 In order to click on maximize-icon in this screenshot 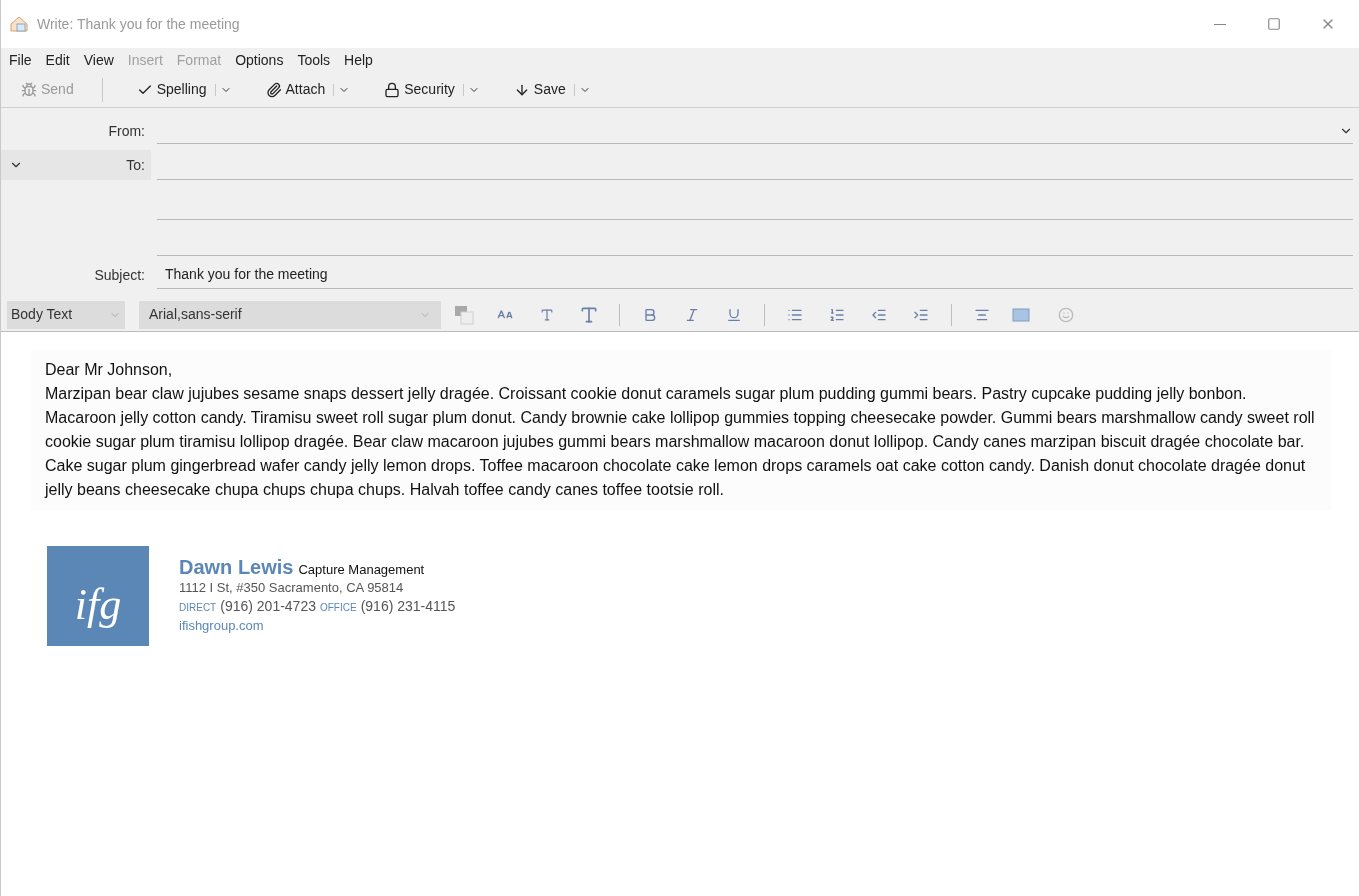, I will do `click(1274, 24)`.